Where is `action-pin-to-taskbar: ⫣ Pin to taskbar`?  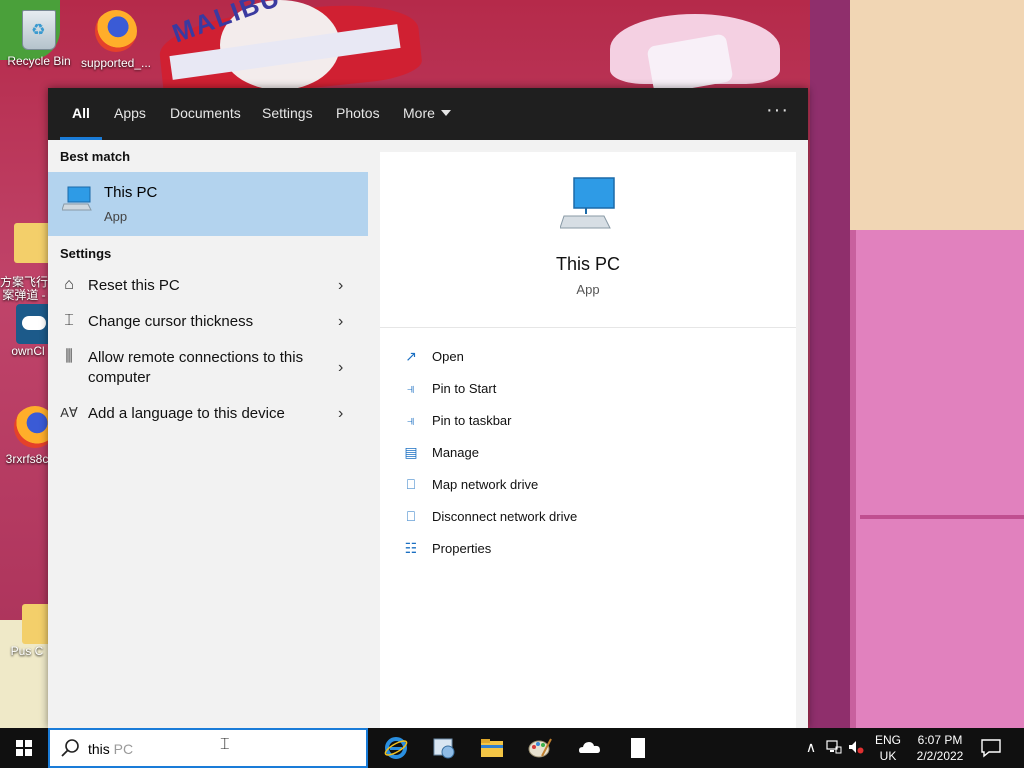
action-pin-to-taskbar: ⫣ Pin to taskbar is located at coordinates (592, 422).